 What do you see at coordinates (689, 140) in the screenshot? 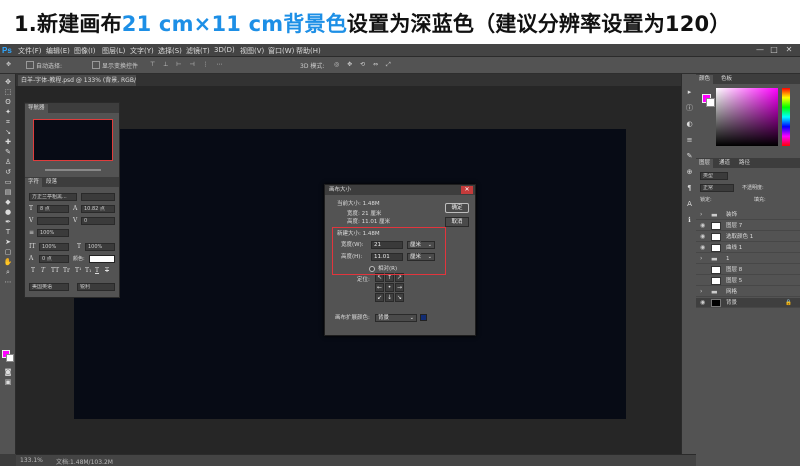
I see `properties-icon: ≡` at bounding box center [689, 140].